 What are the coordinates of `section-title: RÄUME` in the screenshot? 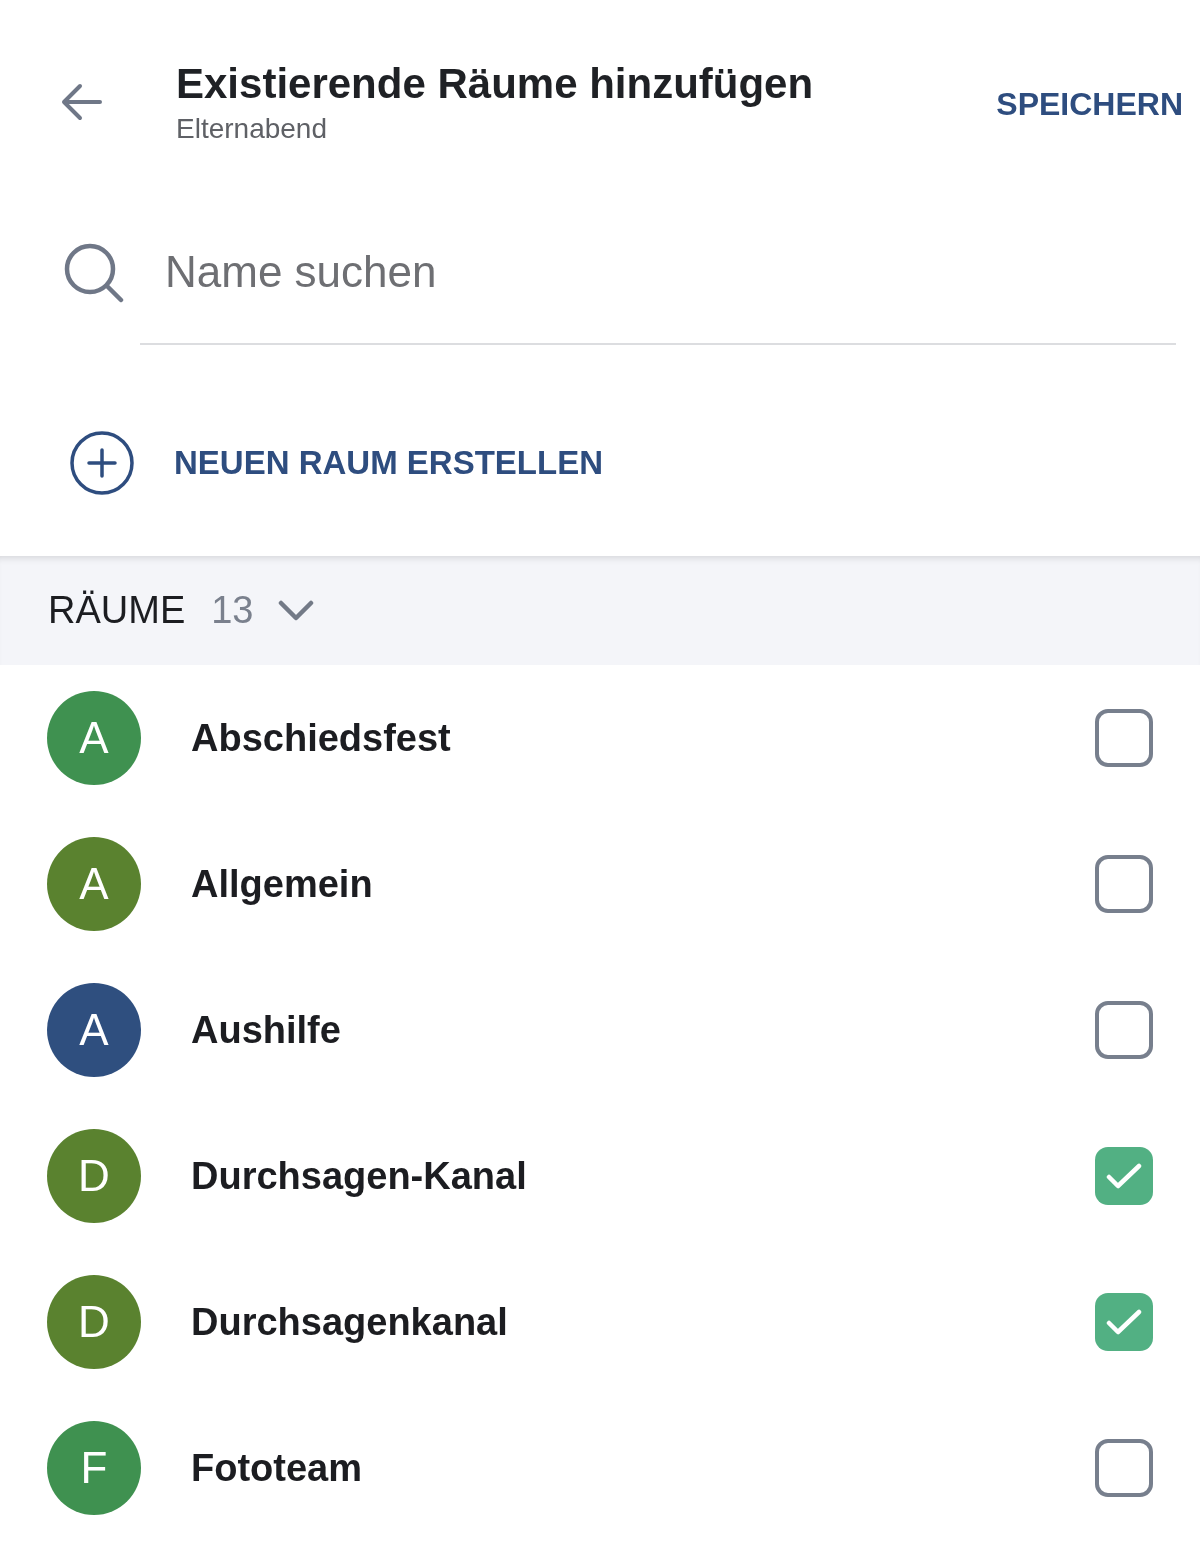 It's located at (117, 610).